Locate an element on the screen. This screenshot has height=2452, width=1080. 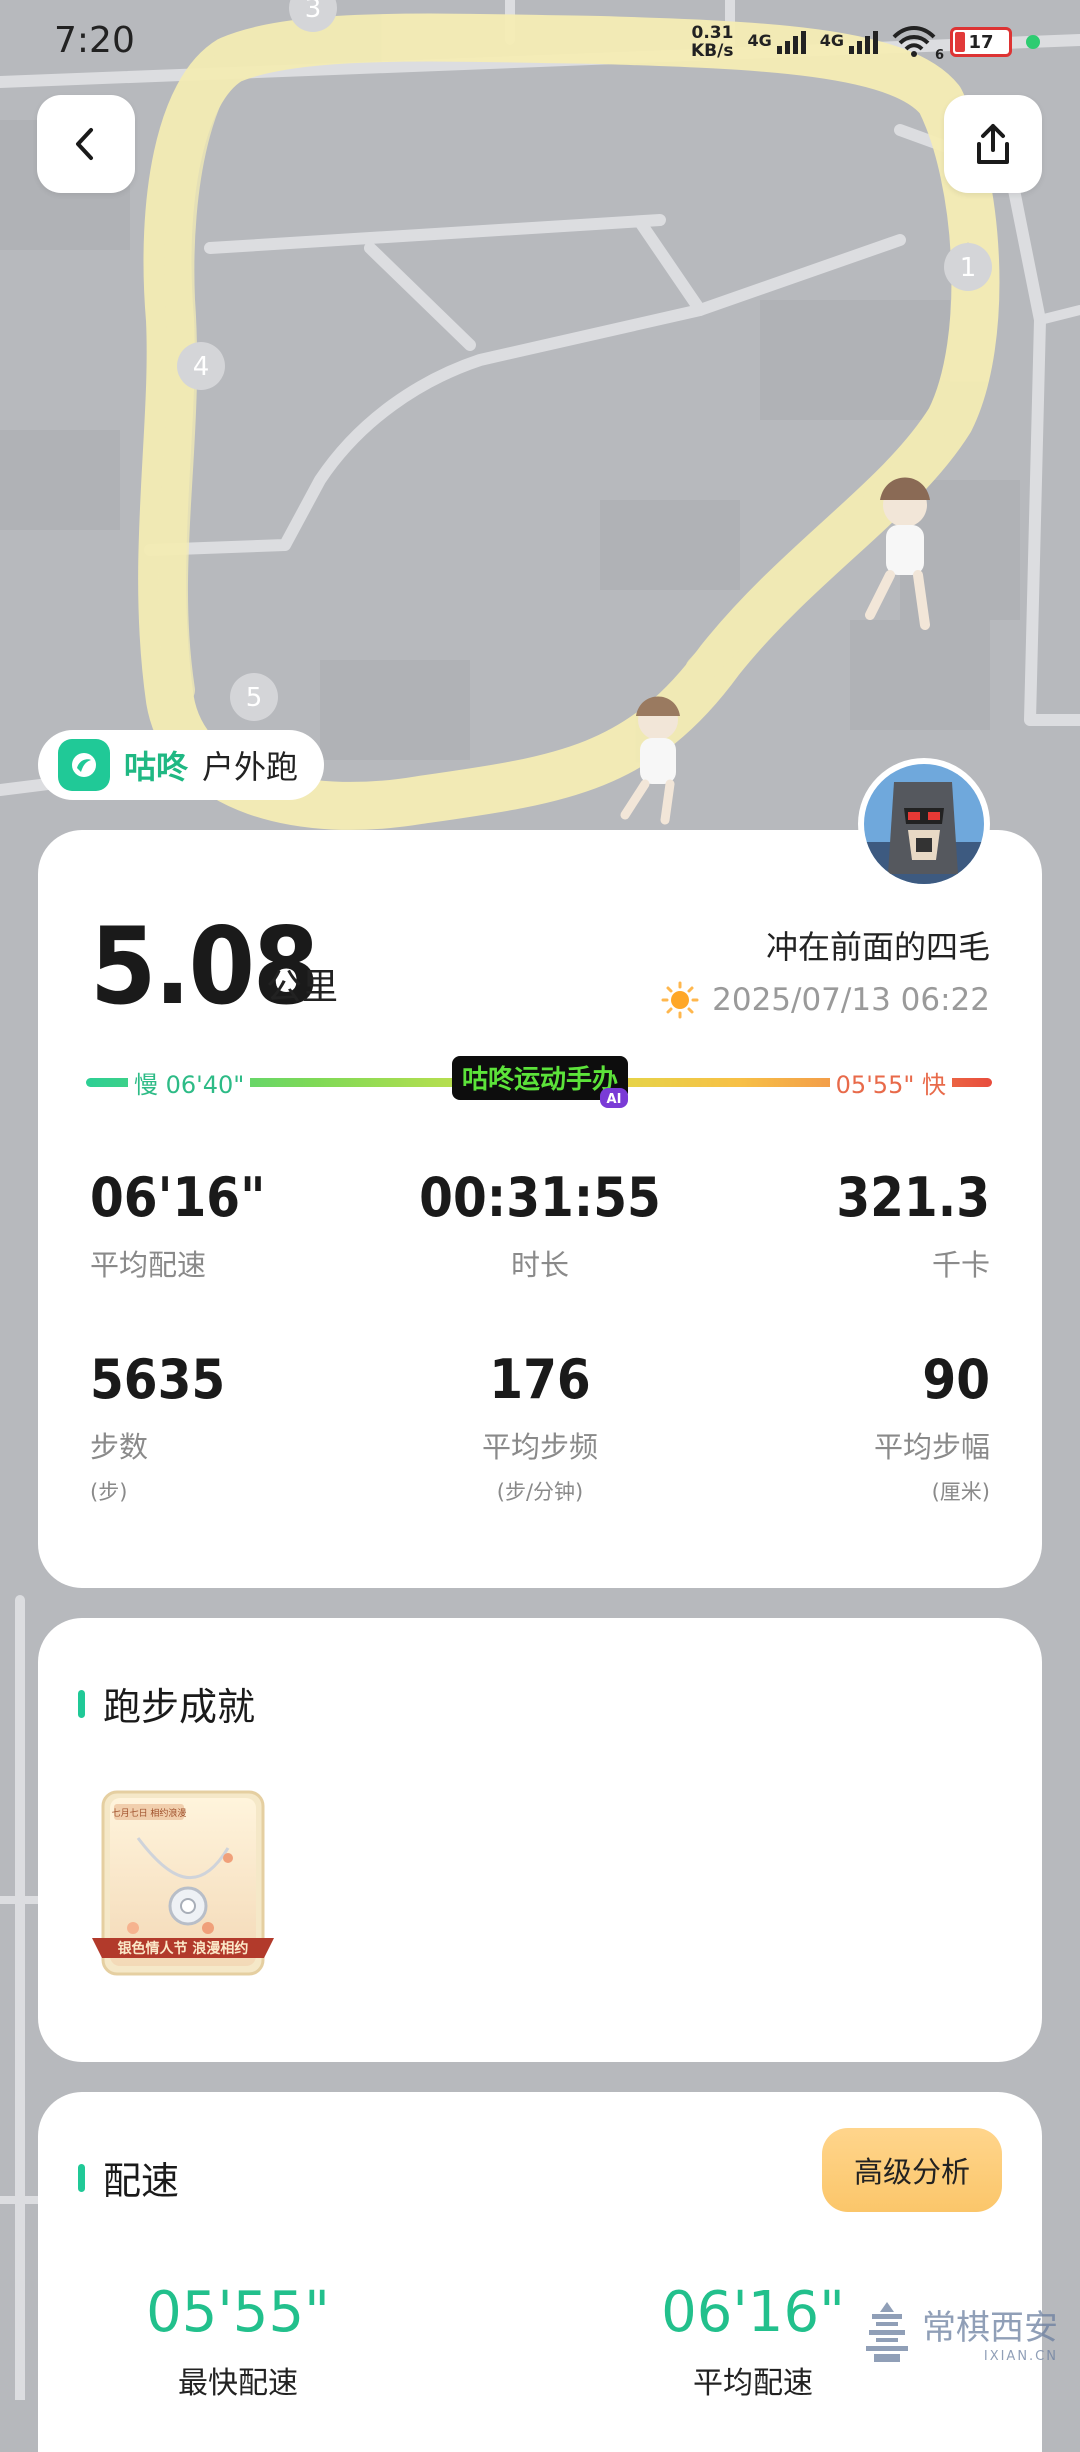
km-marker-4: 4 is located at coordinates (201, 366).